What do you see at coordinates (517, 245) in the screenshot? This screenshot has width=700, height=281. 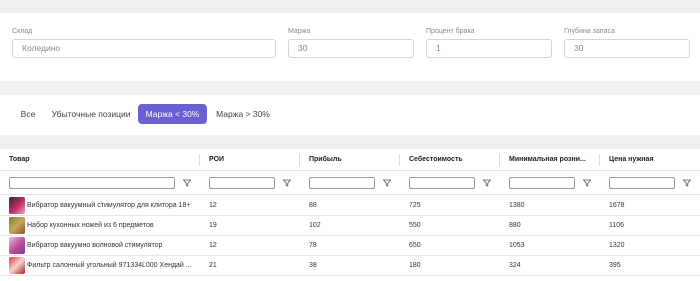 I see `min-retail-value: 1053` at bounding box center [517, 245].